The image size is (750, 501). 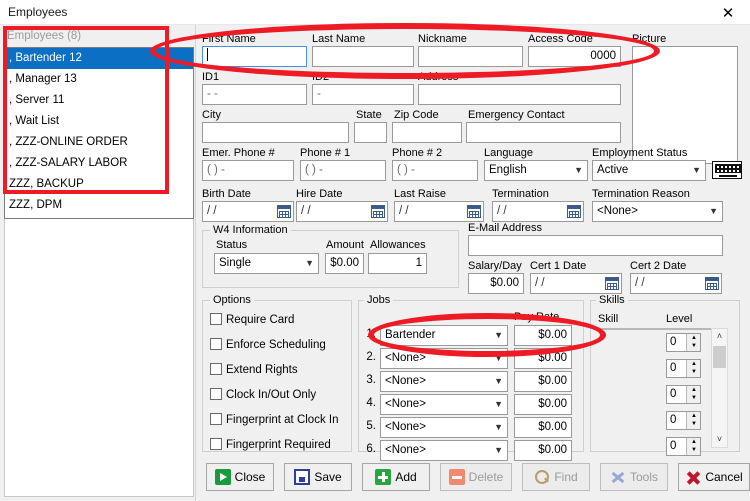 What do you see at coordinates (383, 477) in the screenshot?
I see `plus-icon` at bounding box center [383, 477].